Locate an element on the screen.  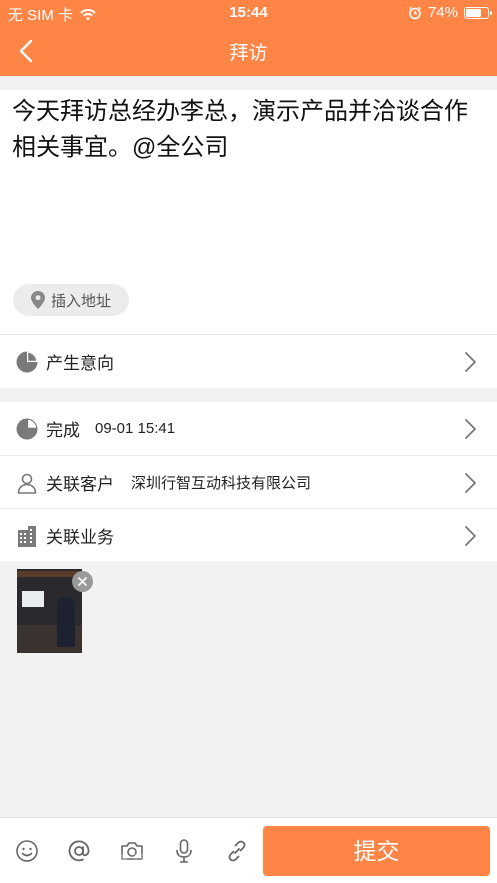
alarm-icon is located at coordinates (415, 12).